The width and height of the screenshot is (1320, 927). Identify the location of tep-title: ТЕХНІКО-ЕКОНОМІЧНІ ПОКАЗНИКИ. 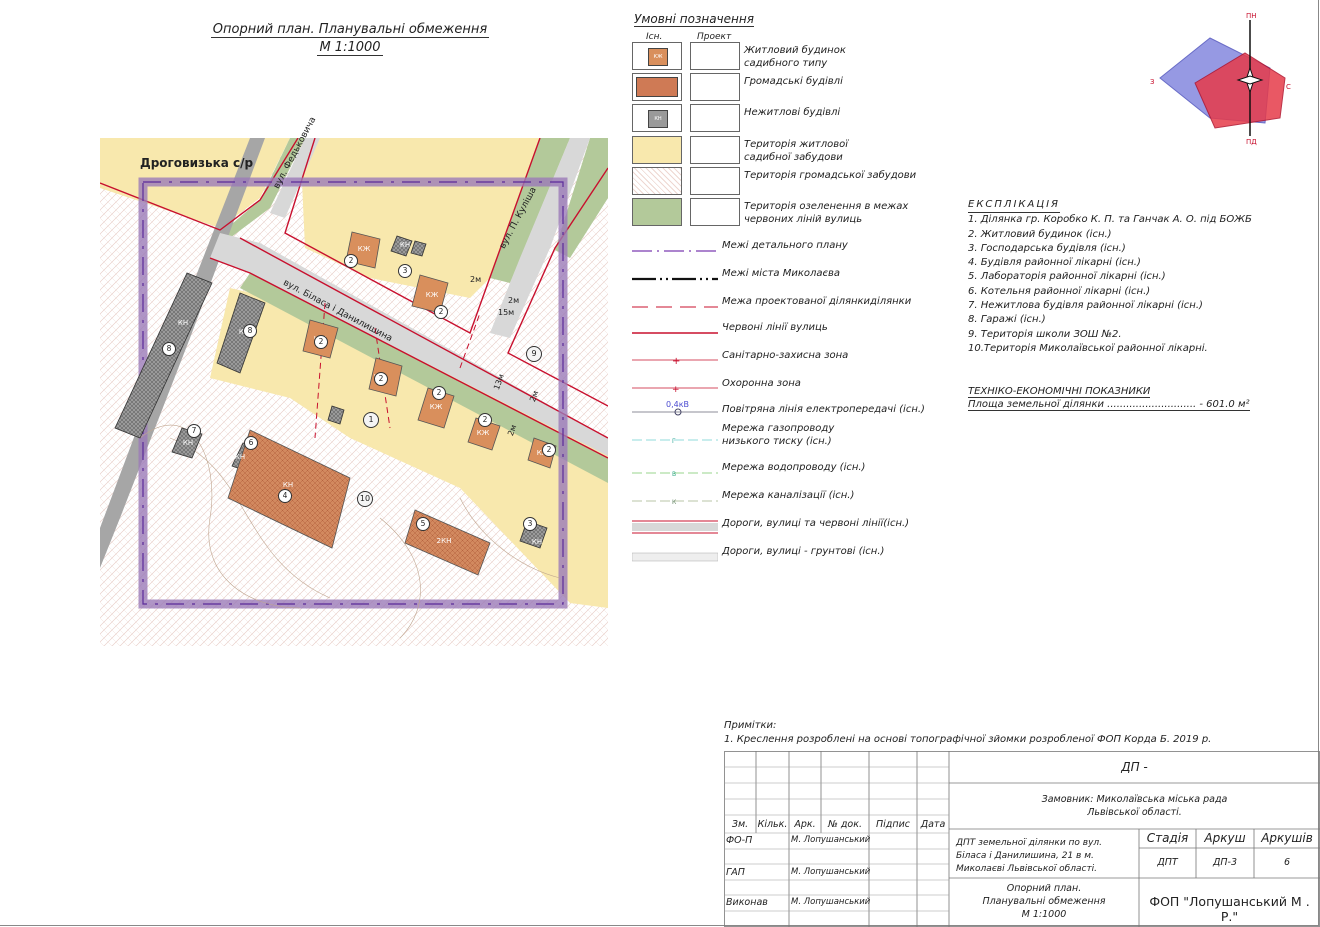
(1059, 392).